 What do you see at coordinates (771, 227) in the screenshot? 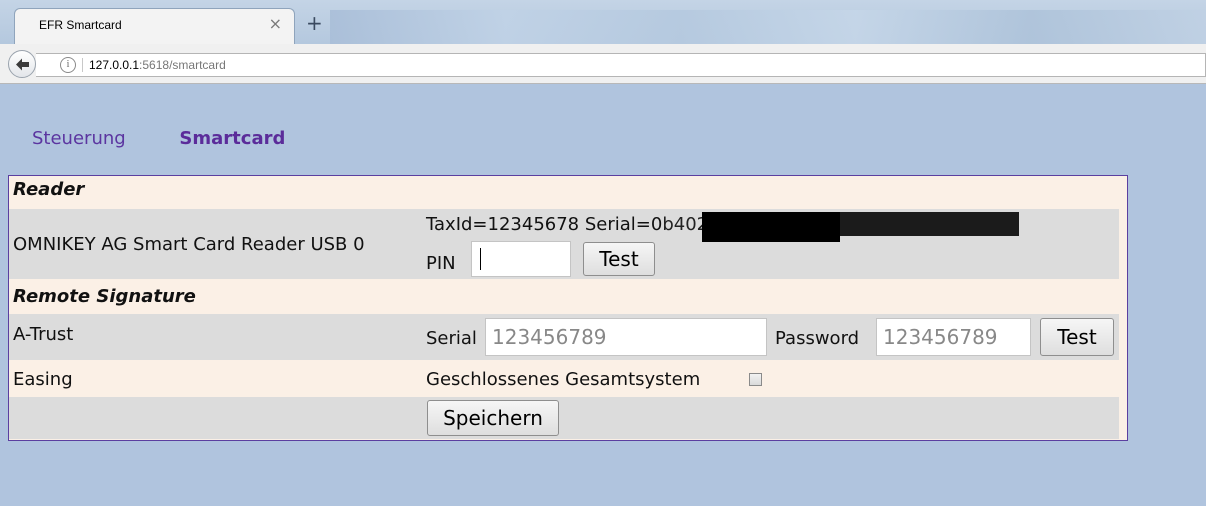
I see `redaction-block` at bounding box center [771, 227].